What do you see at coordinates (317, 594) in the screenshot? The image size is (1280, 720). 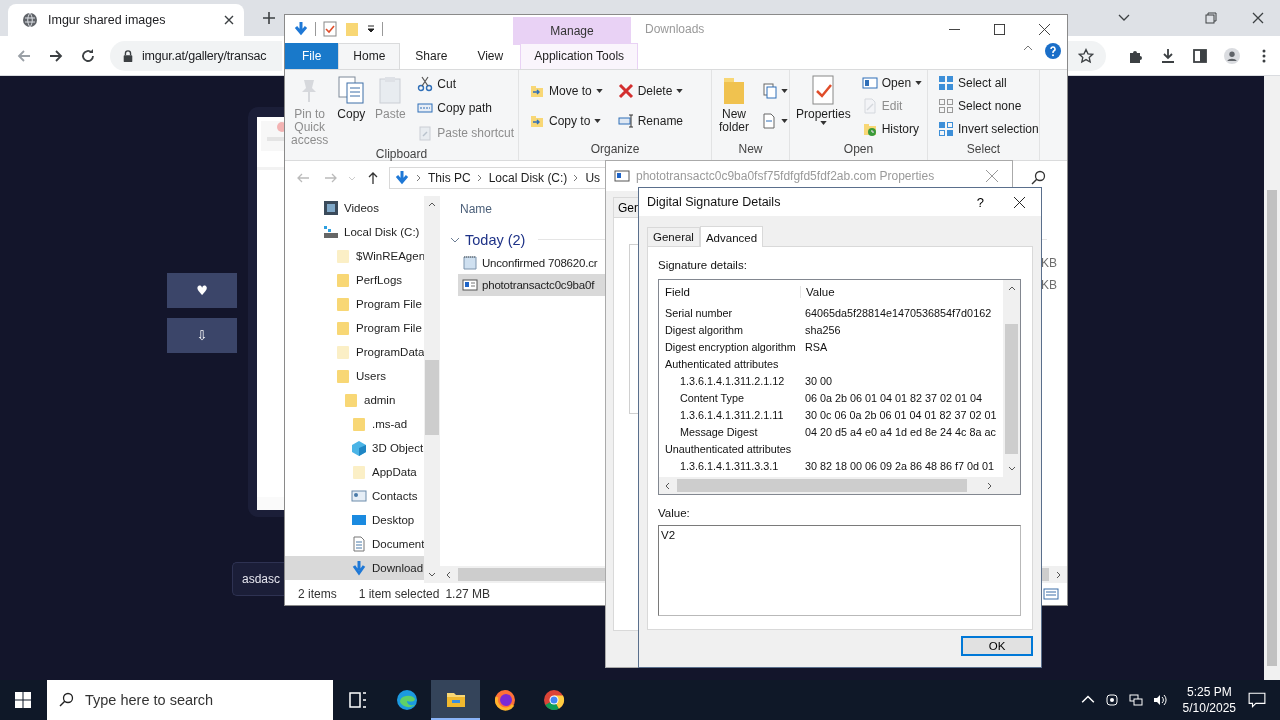 I see `status-text: 2 items` at bounding box center [317, 594].